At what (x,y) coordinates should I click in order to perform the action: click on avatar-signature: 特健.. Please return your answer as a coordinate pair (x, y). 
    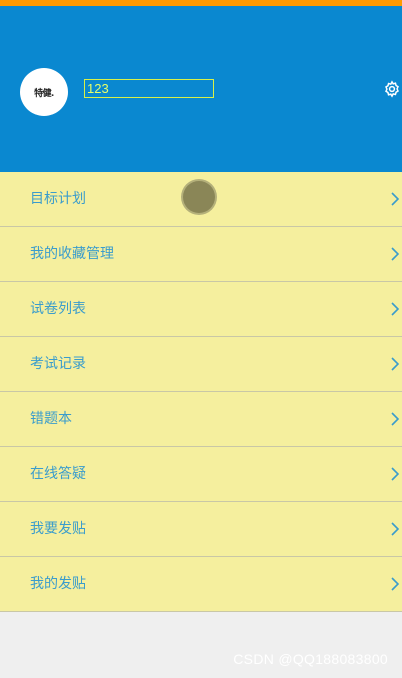
    Looking at the image, I should click on (44, 93).